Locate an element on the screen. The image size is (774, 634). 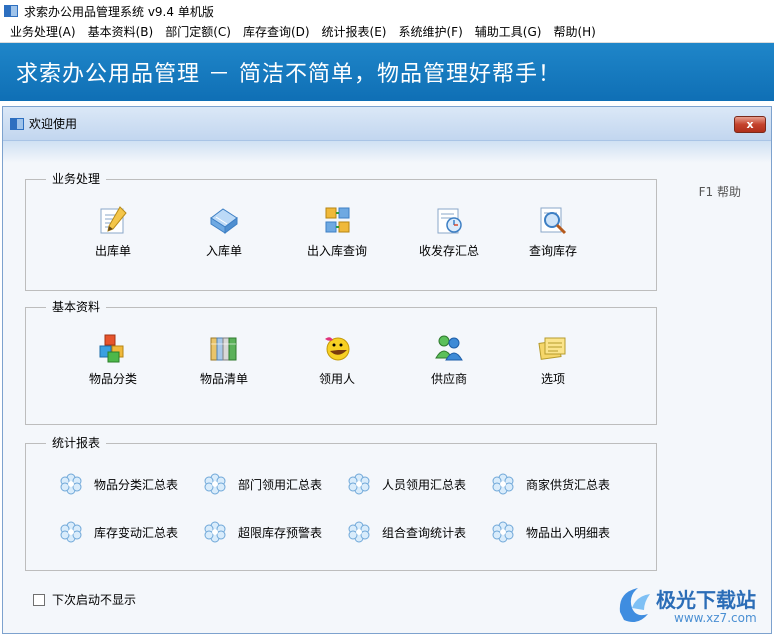
banner-slogan: 求索办公用品管理 － 简洁不简单，物品管理好帮手！ is located at coordinates (288, 74).